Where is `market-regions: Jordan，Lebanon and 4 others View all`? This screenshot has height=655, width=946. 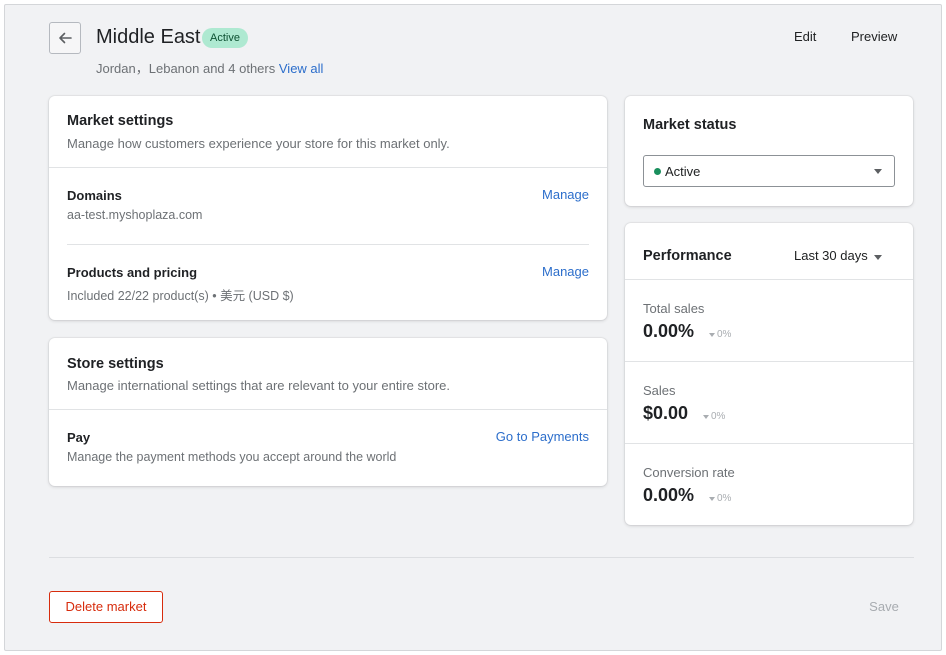
market-regions: Jordan，Lebanon and 4 others View all is located at coordinates (209, 67).